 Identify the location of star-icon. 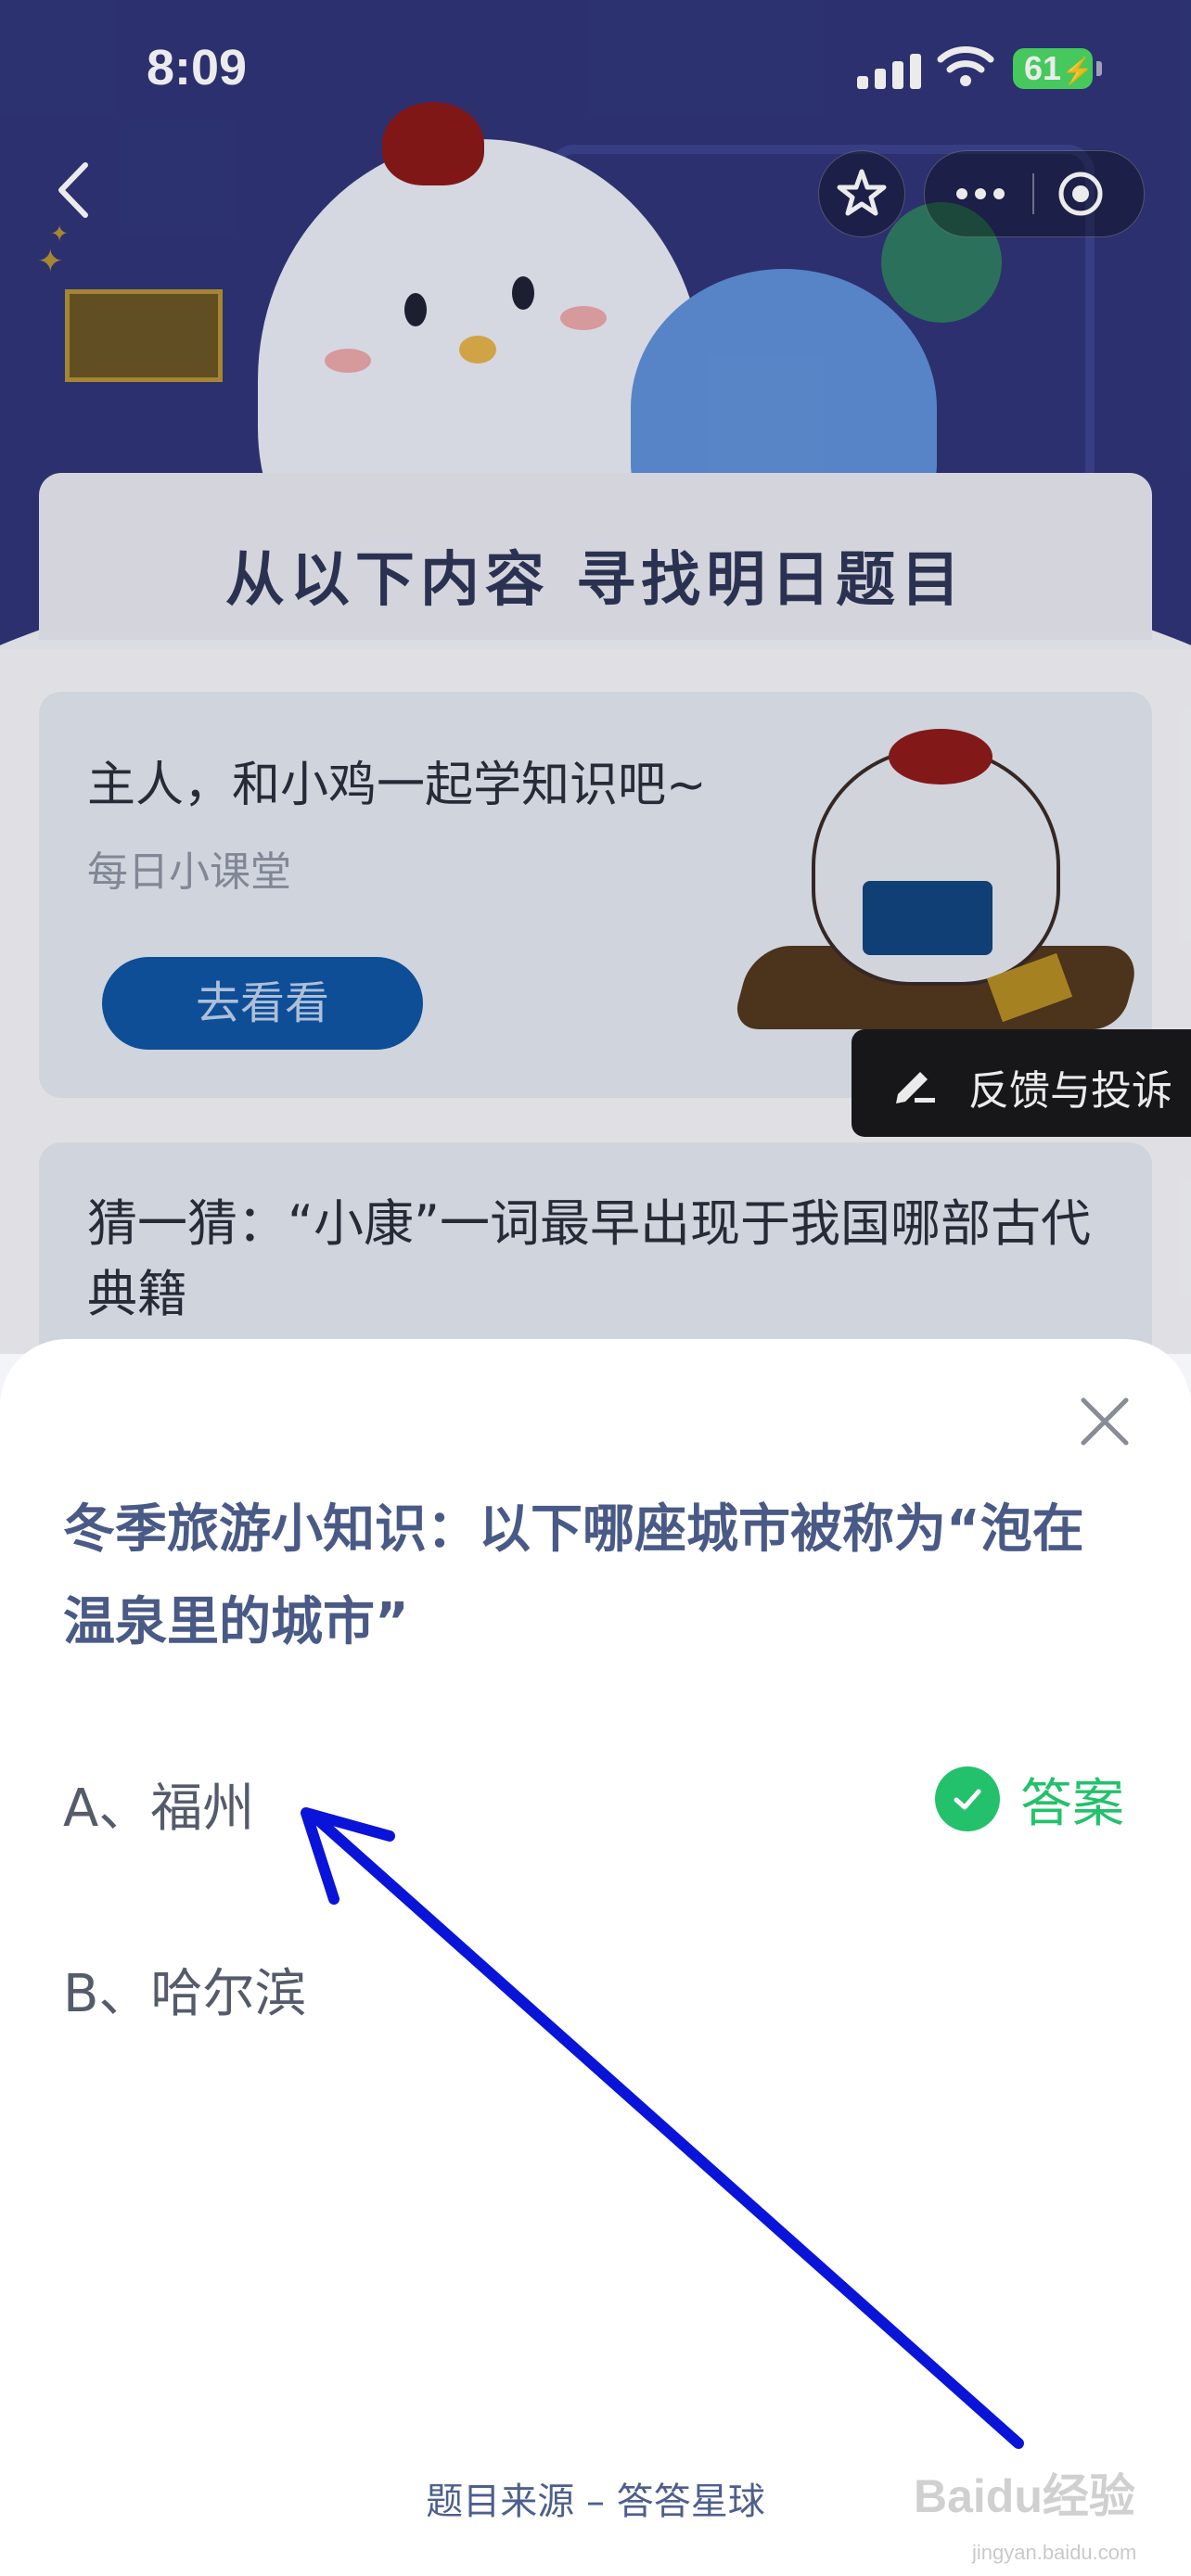
(862, 192).